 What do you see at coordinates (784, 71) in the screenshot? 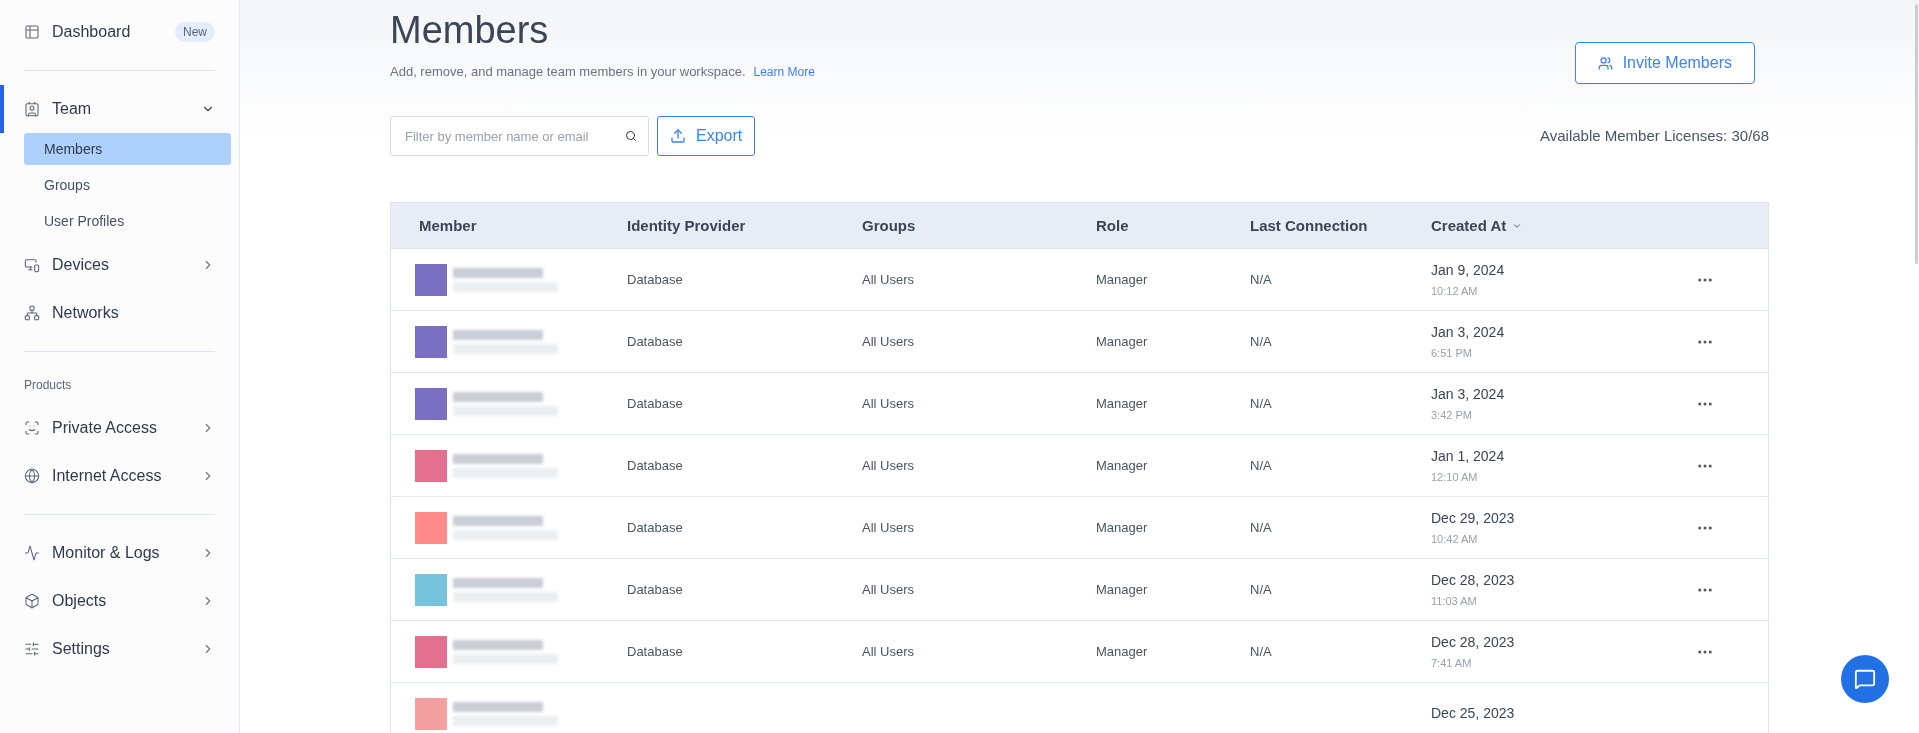
I see `learn-more-link: Learn More` at bounding box center [784, 71].